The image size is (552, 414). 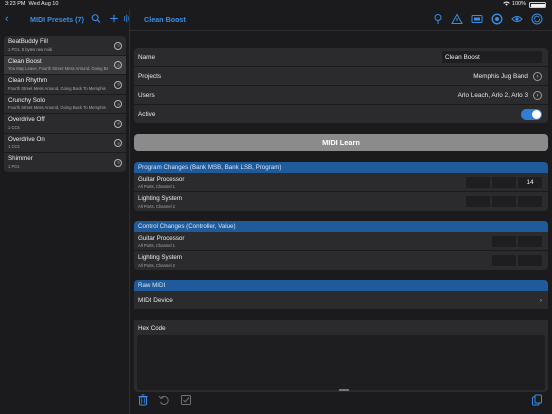 I want to click on name-field: Clean Boost, so click(x=492, y=57).